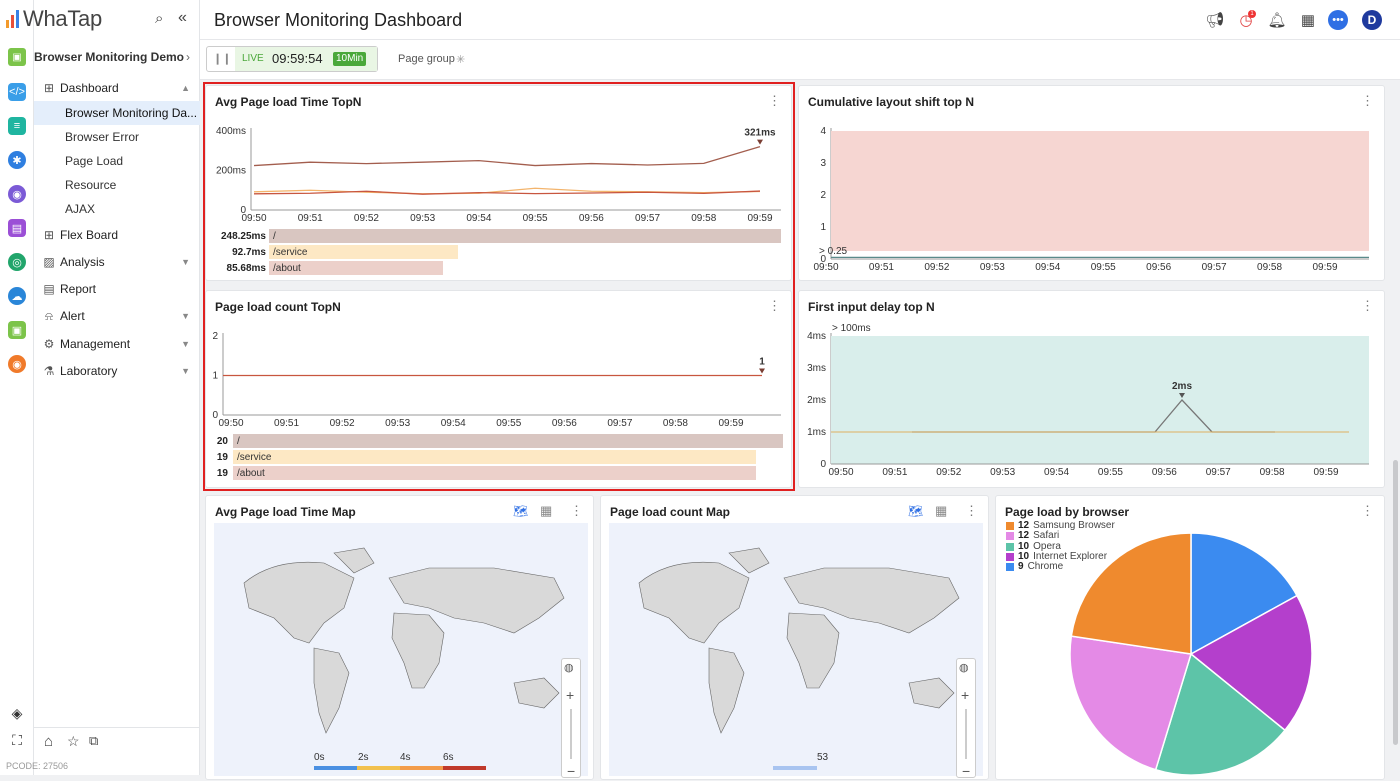 This screenshot has width=1400, height=781. Describe the element at coordinates (185, 371) in the screenshot. I see `chevron-down-icon: ▼` at that location.